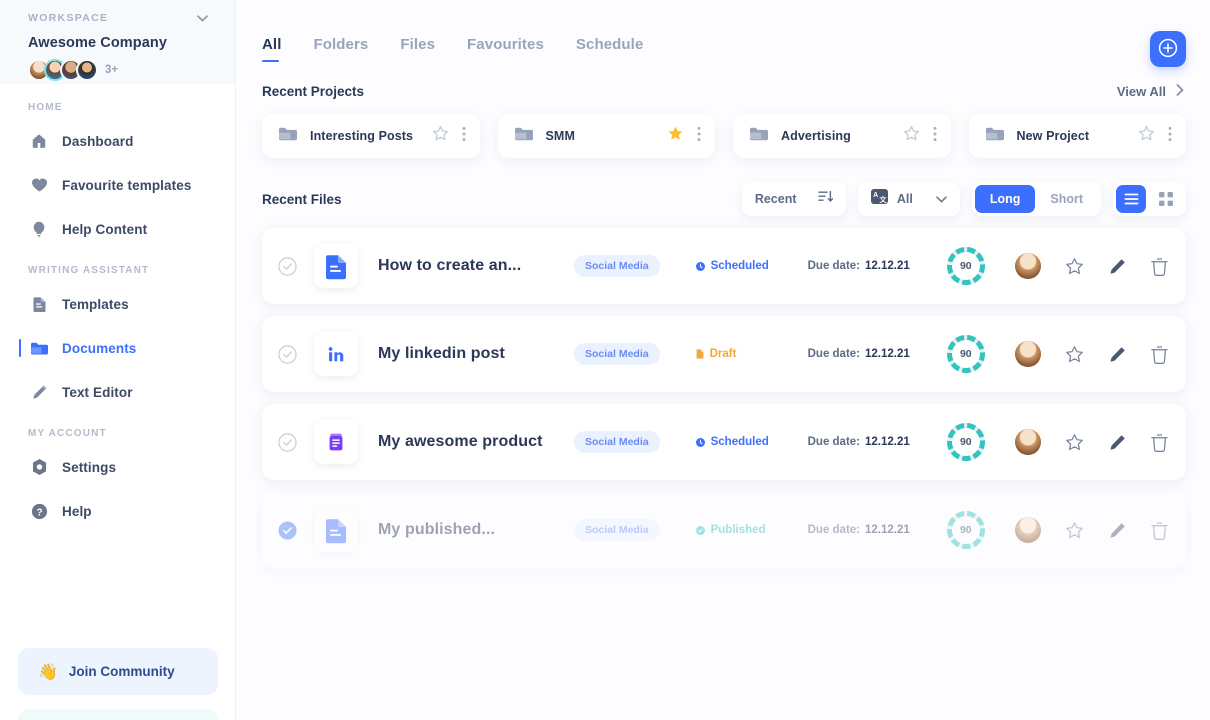  I want to click on sidebar-bottom-card, so click(118, 714).